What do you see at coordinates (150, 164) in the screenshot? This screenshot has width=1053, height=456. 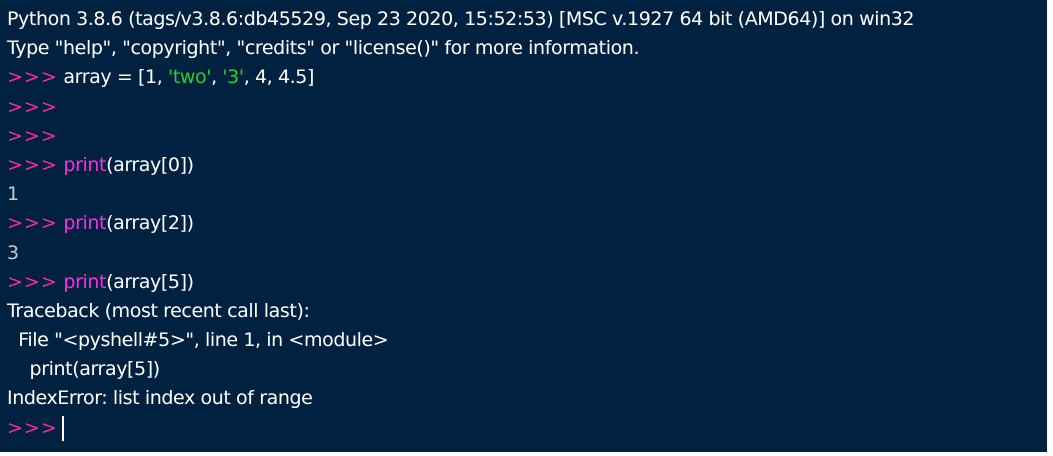 I see `code-text: (array[0])` at bounding box center [150, 164].